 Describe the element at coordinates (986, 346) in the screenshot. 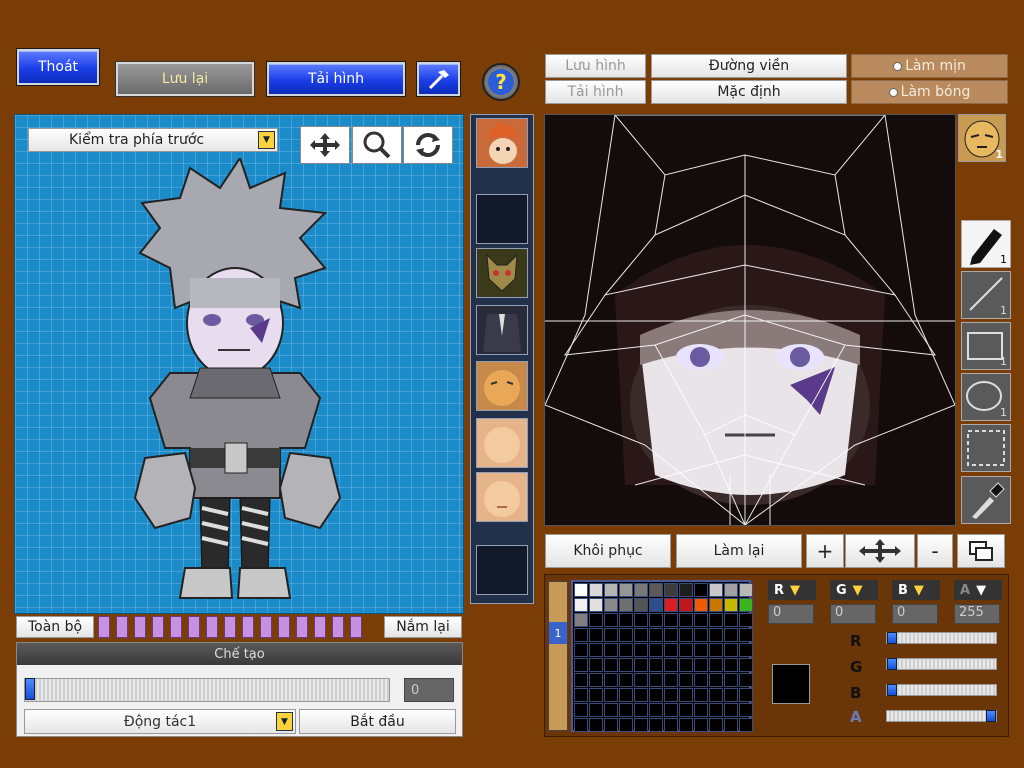

I see `rect-tool: 1` at that location.